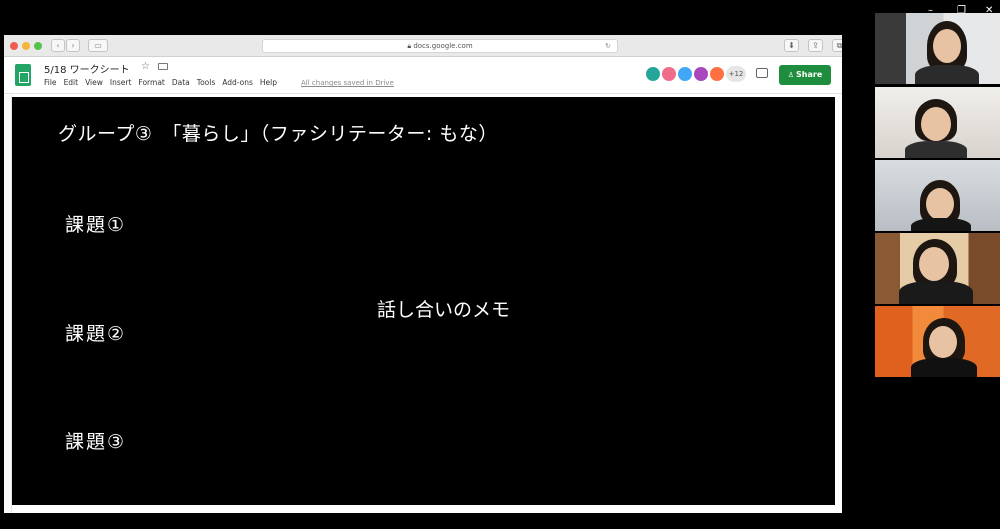  I want to click on menu-view: View, so click(94, 82).